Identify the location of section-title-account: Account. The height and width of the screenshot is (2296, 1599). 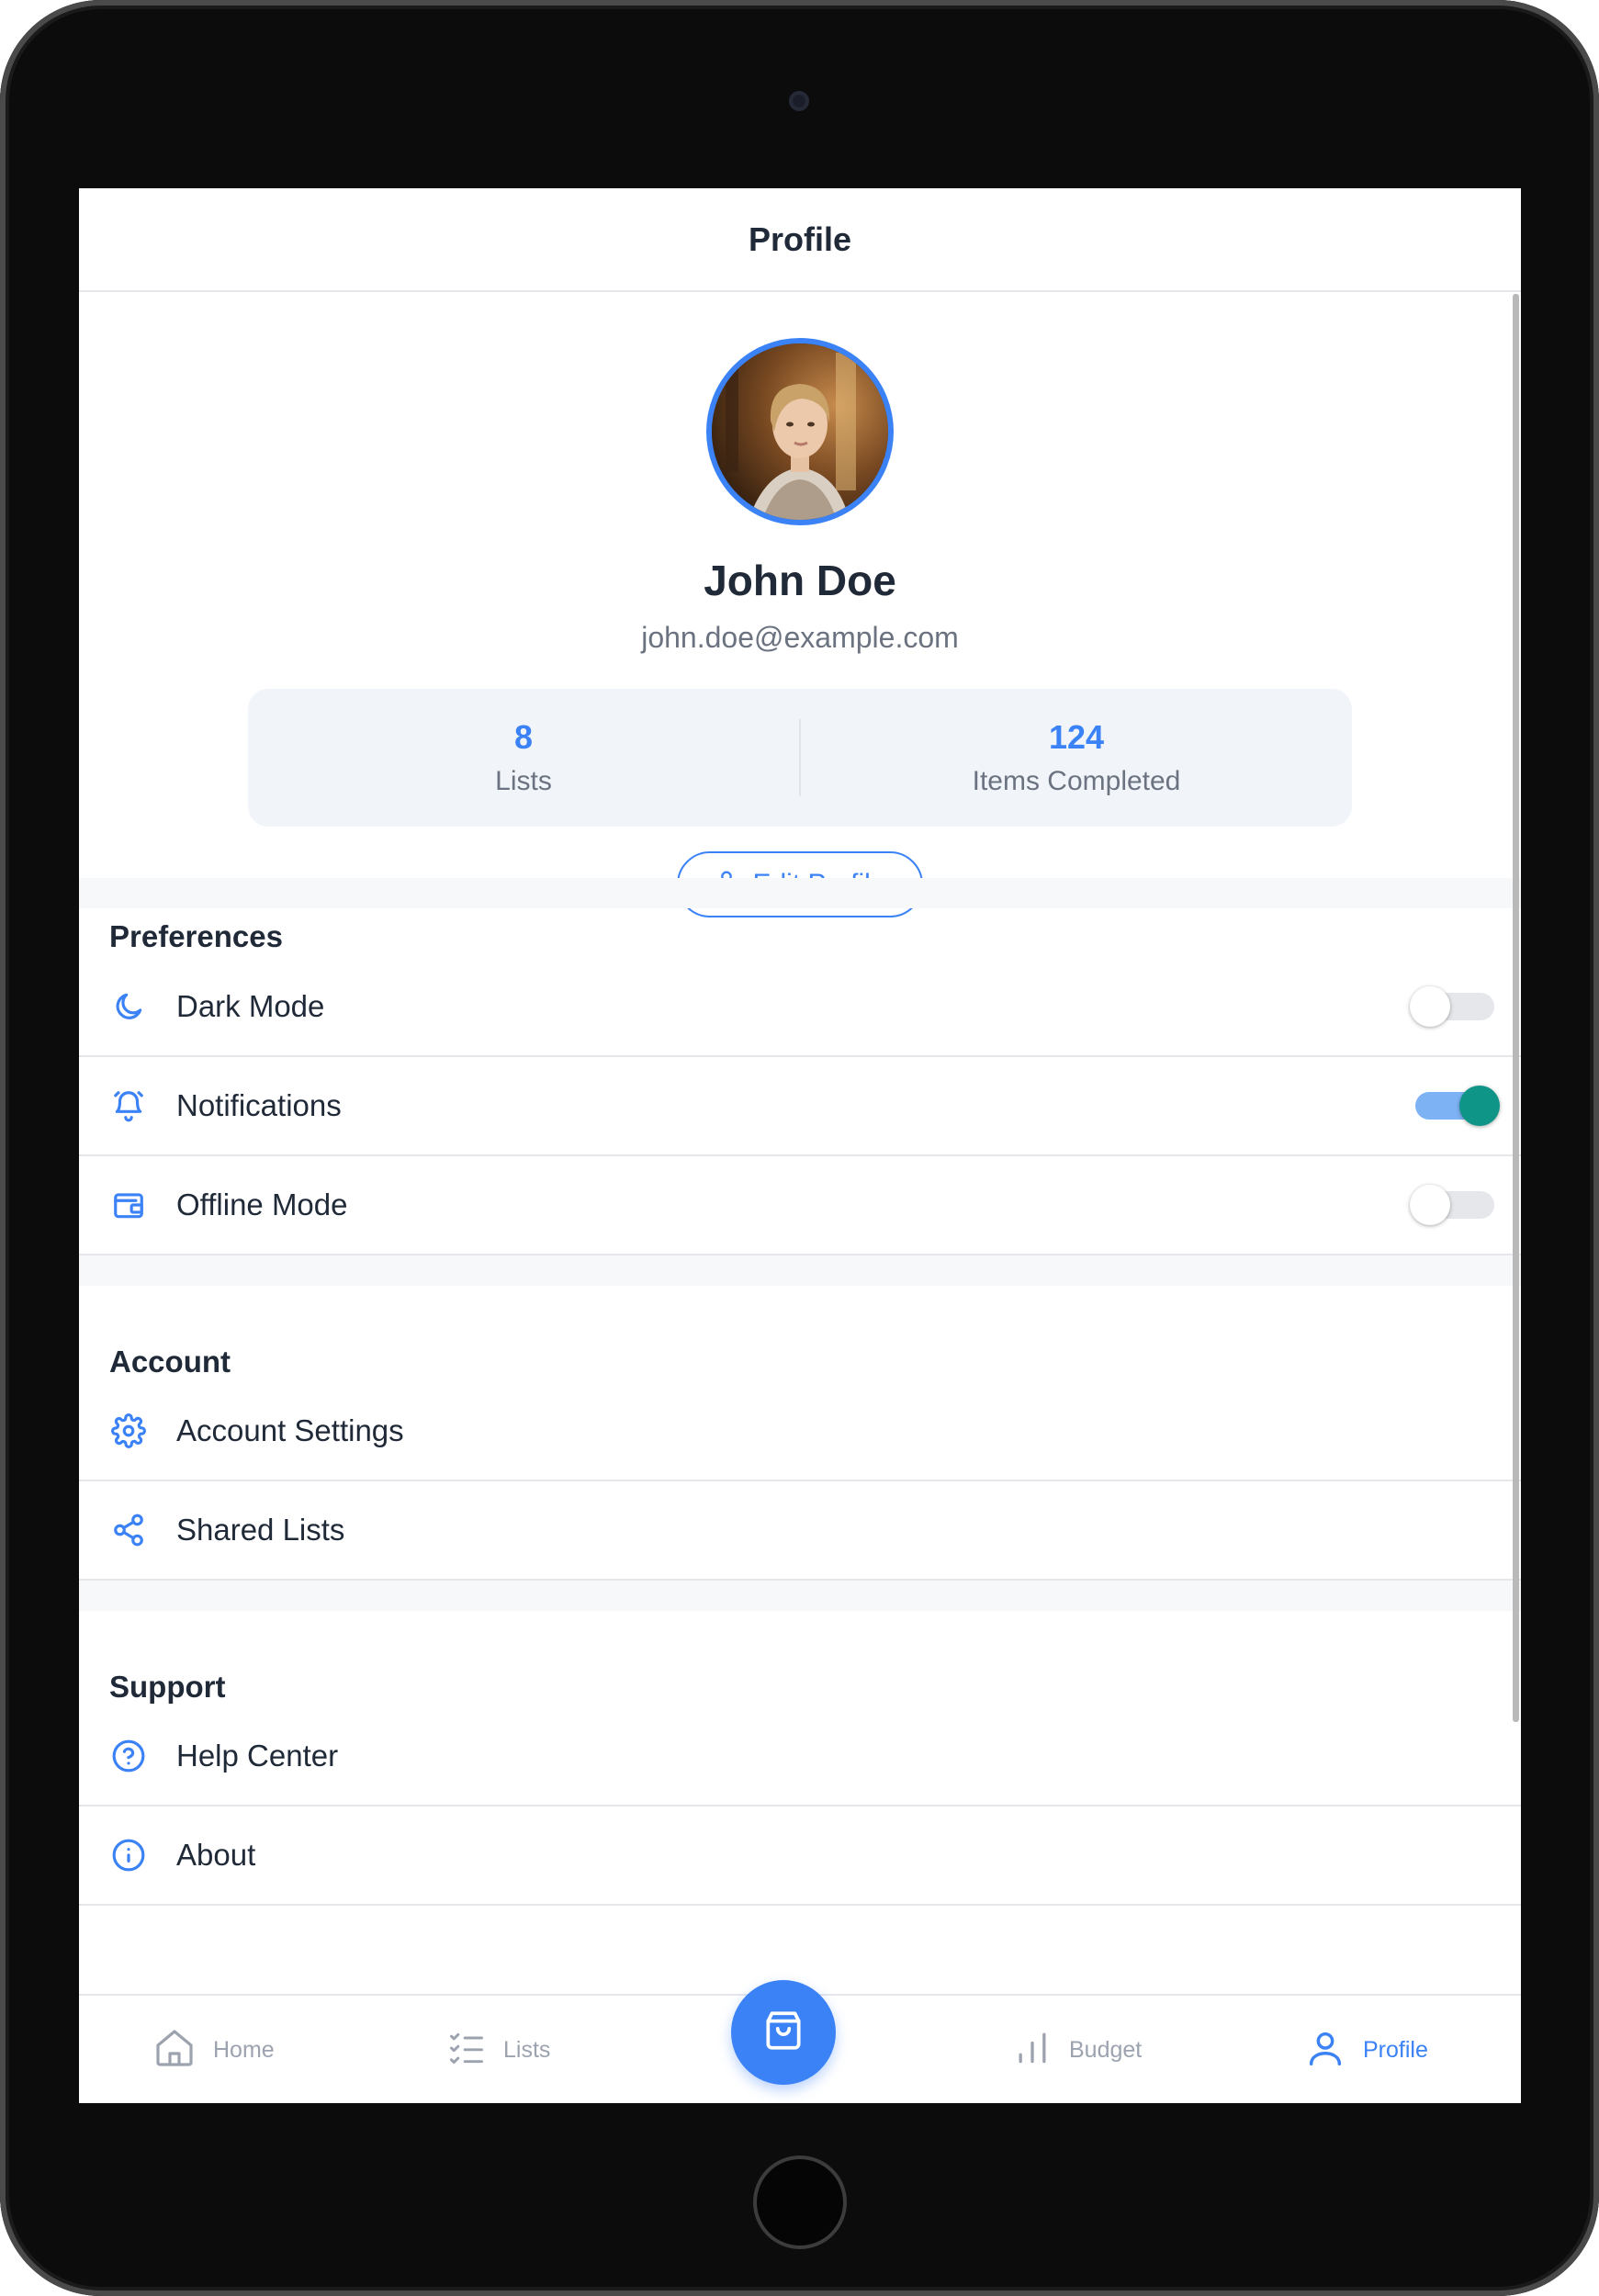
(170, 1362).